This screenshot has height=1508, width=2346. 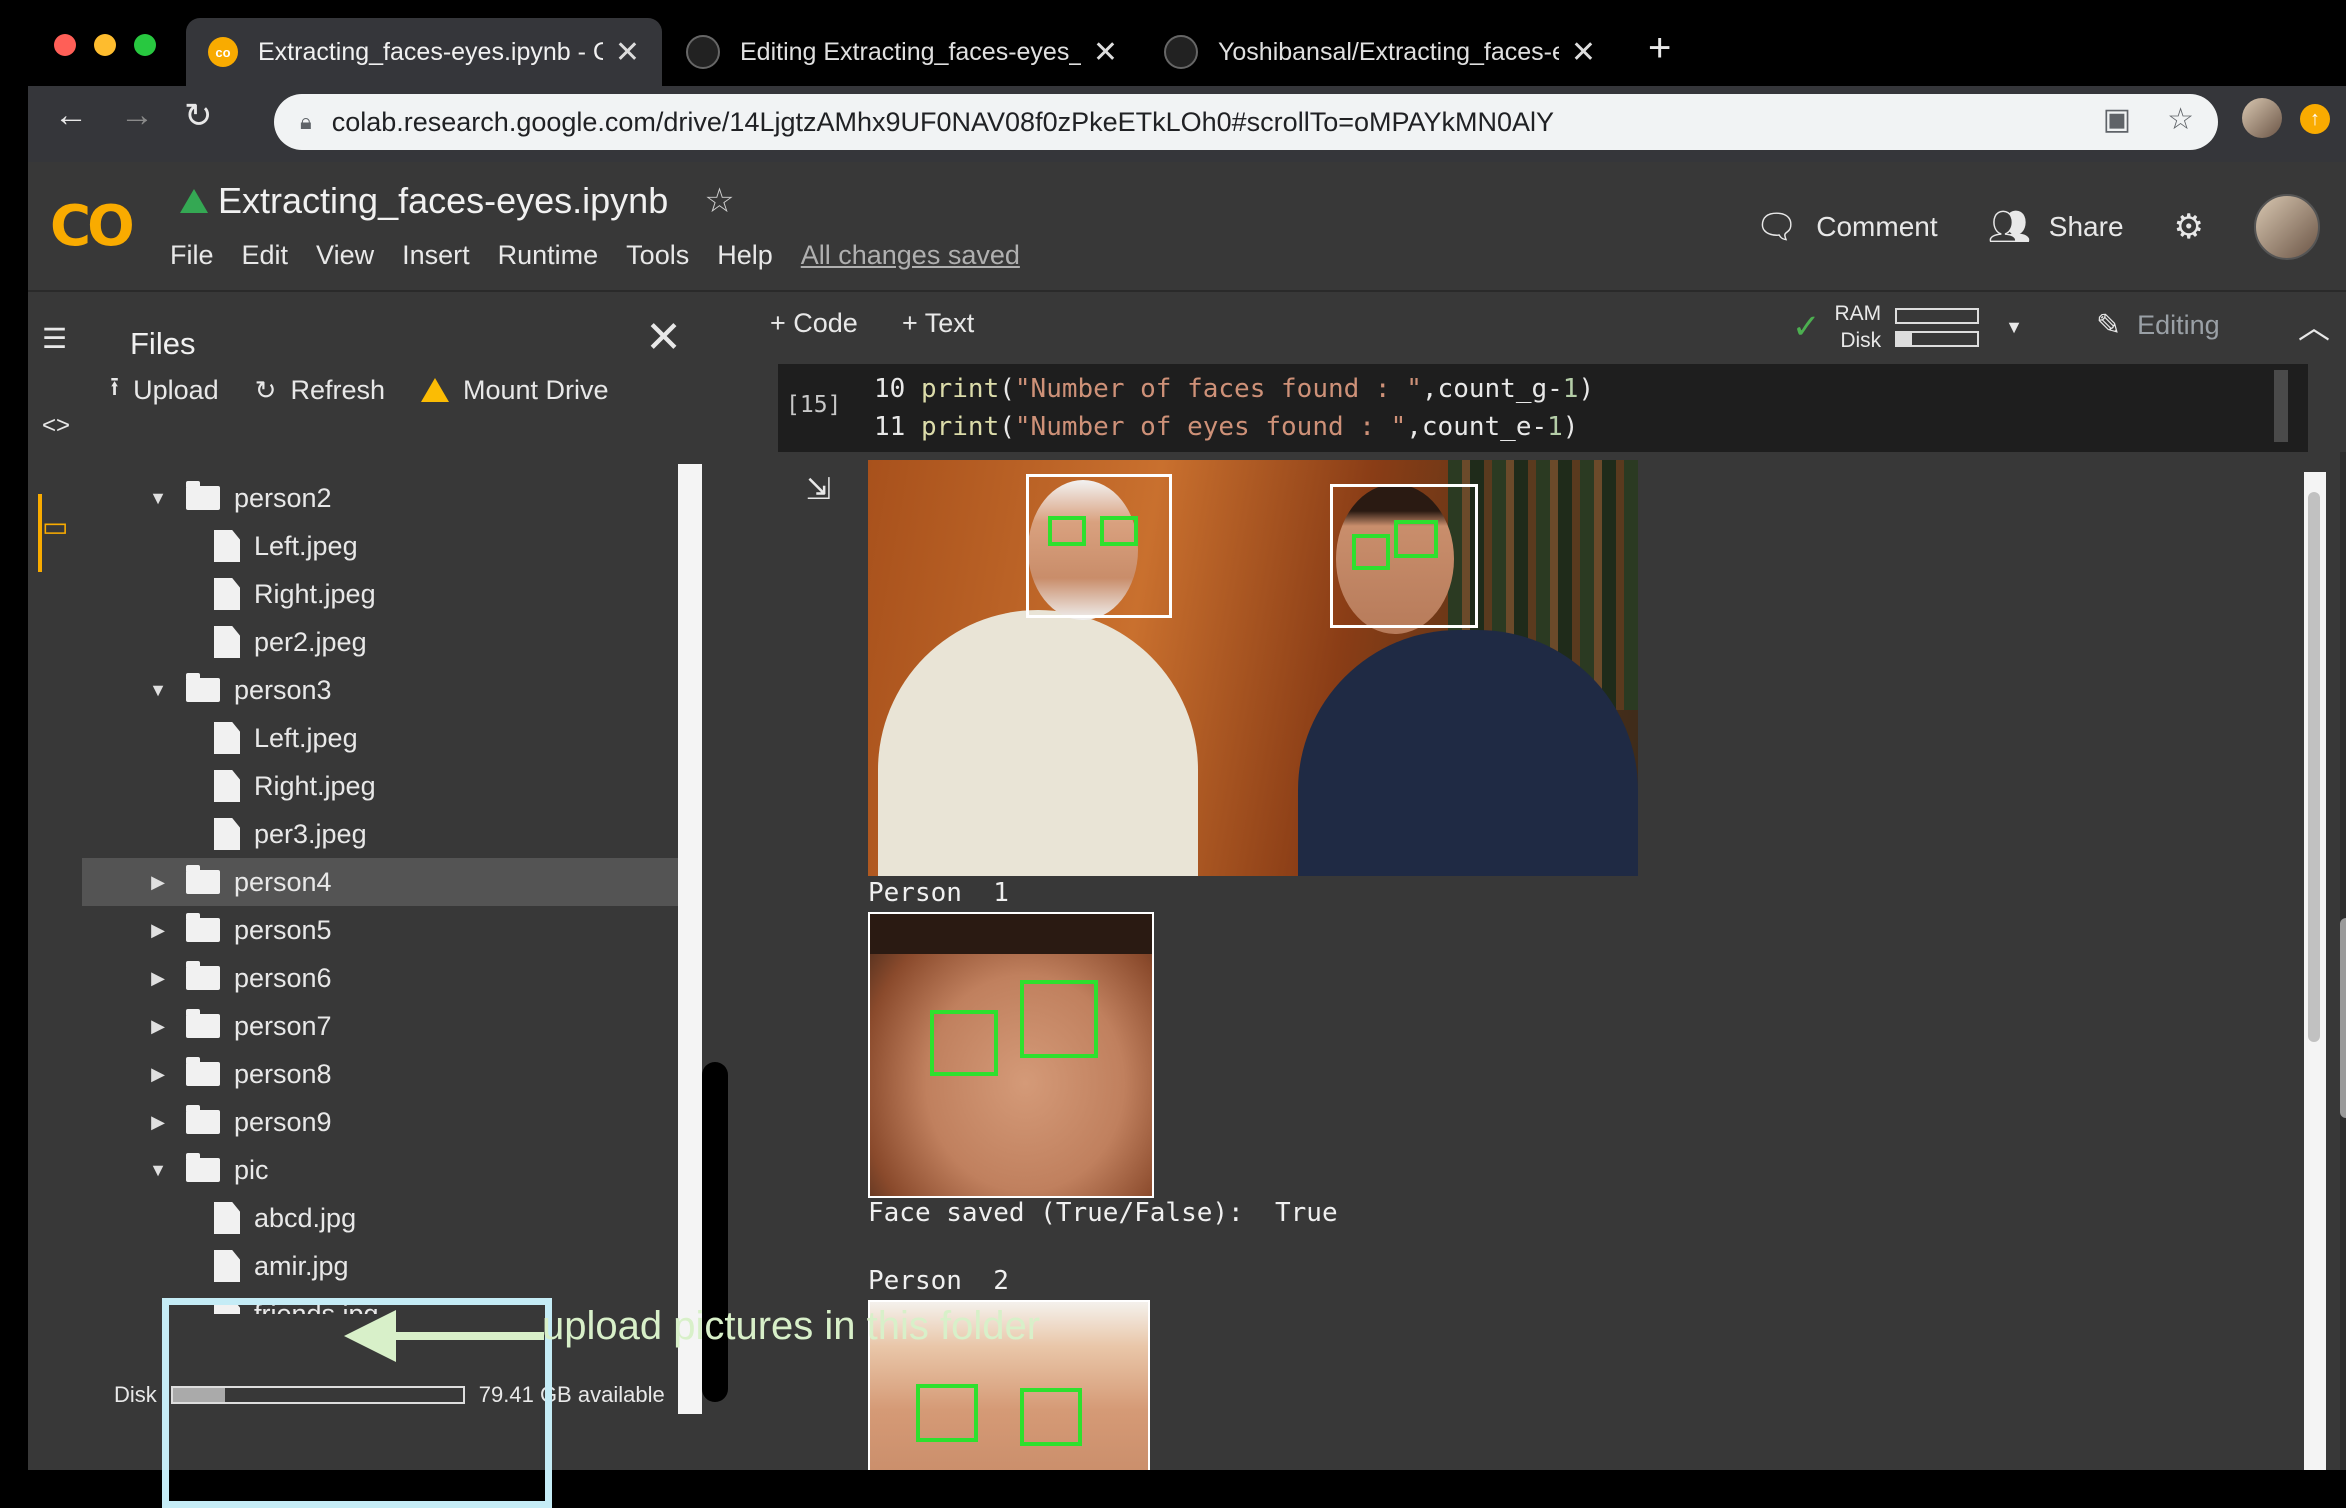 What do you see at coordinates (2315, 119) in the screenshot?
I see `update-icon: ↑` at bounding box center [2315, 119].